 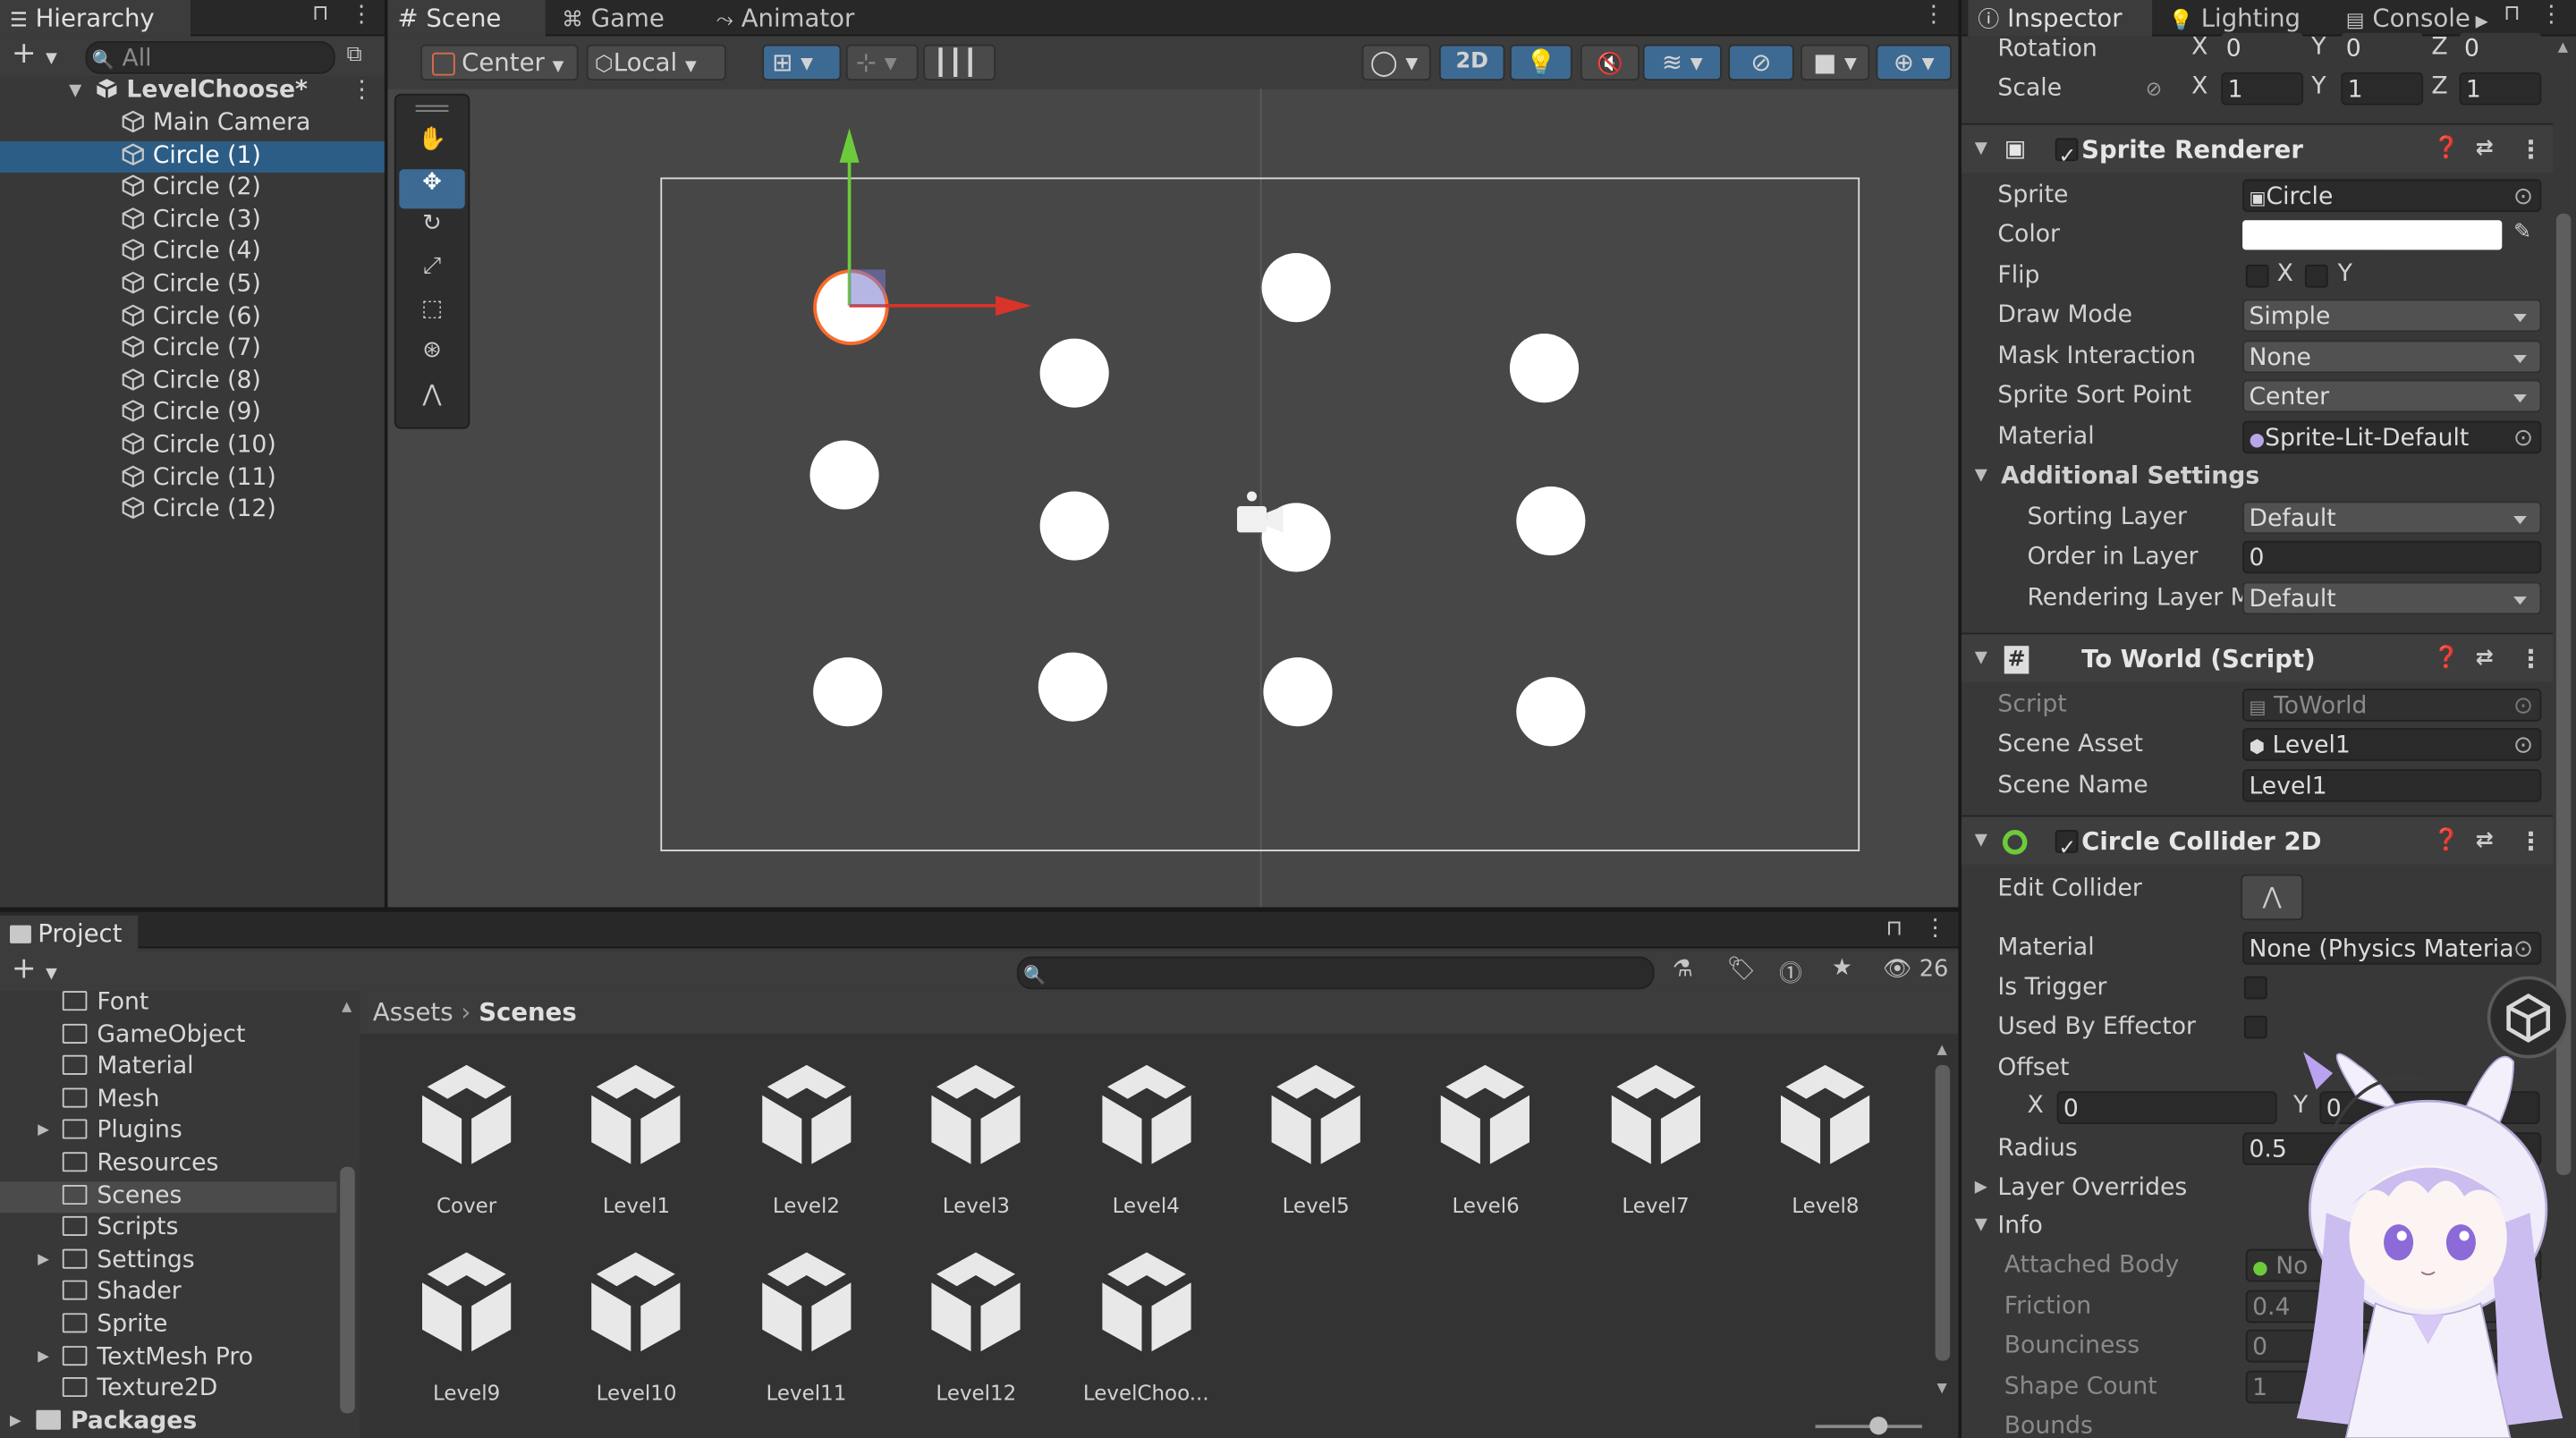 What do you see at coordinates (1682, 62) in the screenshot?
I see `effects-dropdown: ≋ ▾` at bounding box center [1682, 62].